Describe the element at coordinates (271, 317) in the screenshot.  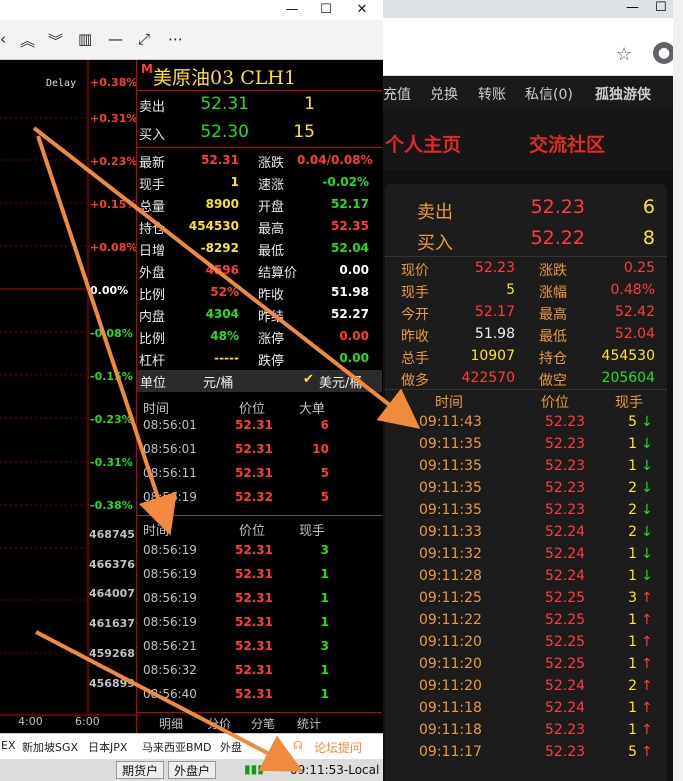
I see `stat-label: 昨结` at that location.